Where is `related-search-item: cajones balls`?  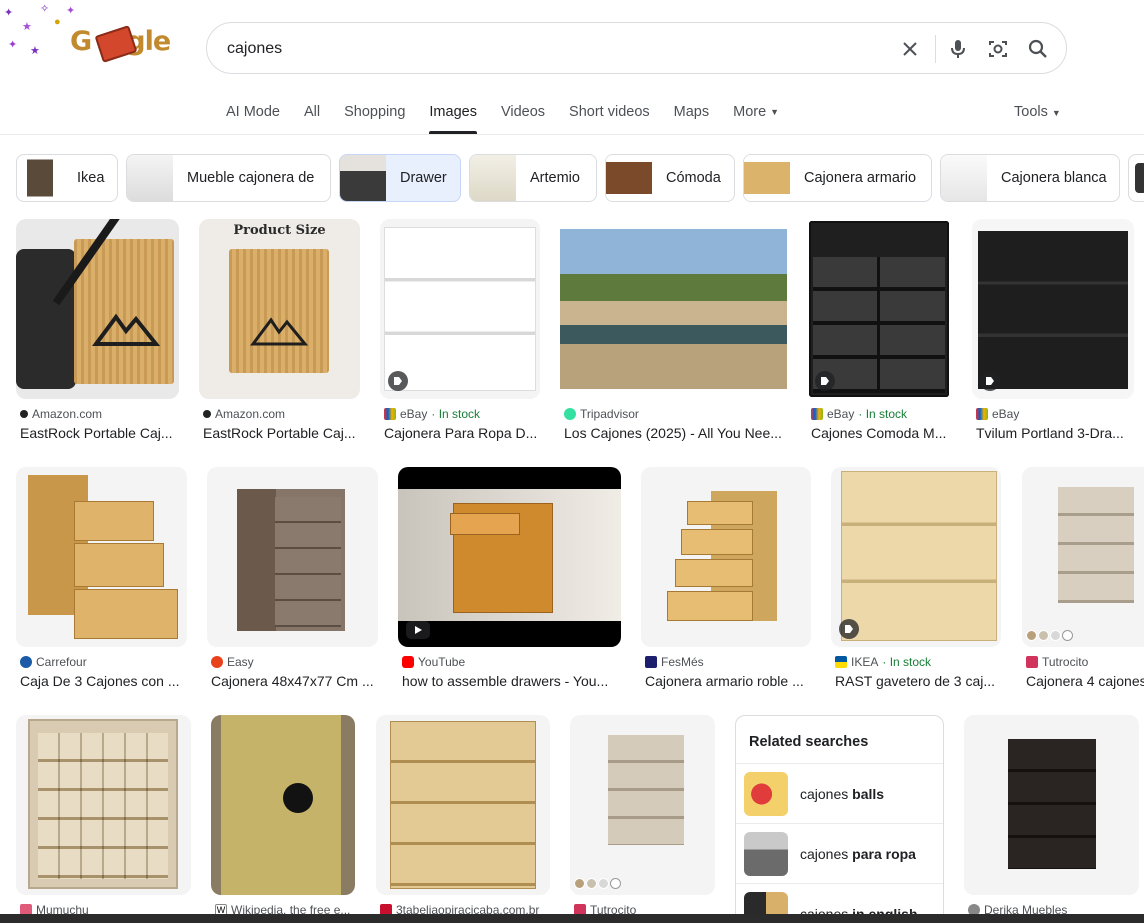
related-search-item: cajones balls is located at coordinates (839, 794).